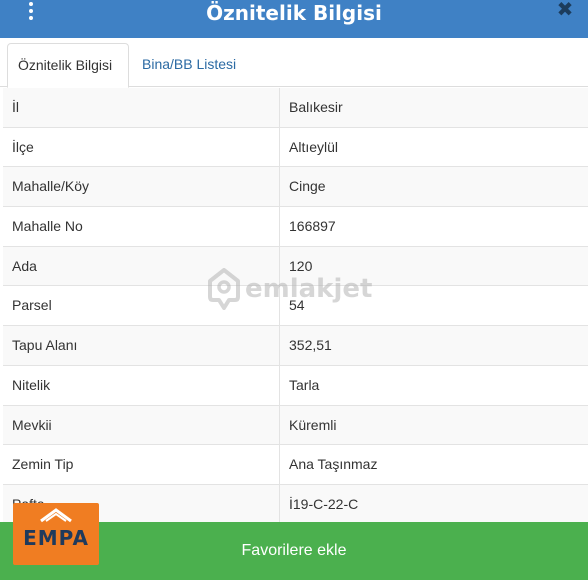 The width and height of the screenshot is (588, 580). What do you see at coordinates (314, 146) in the screenshot?
I see `row-value: Altıeylül` at bounding box center [314, 146].